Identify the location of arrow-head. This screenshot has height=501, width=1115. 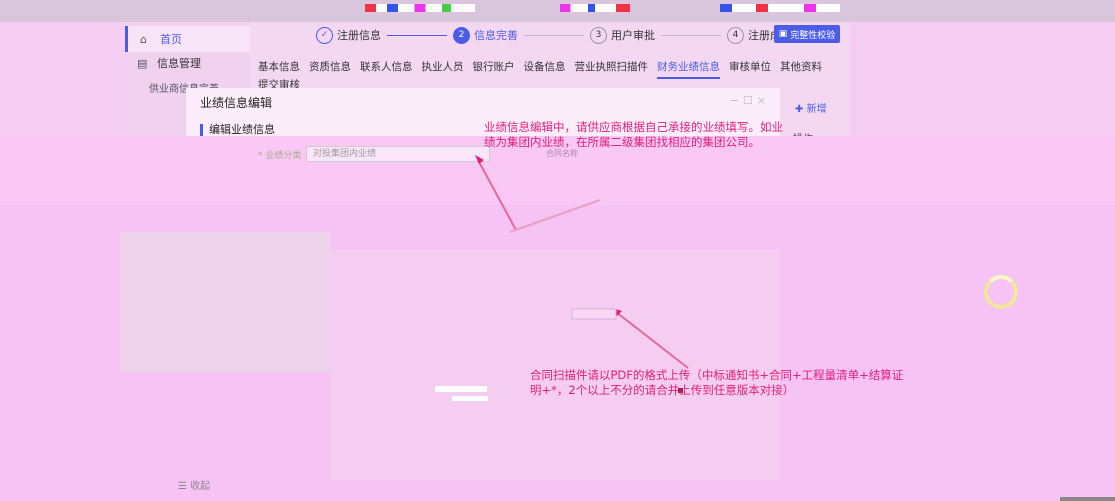
(479, 159).